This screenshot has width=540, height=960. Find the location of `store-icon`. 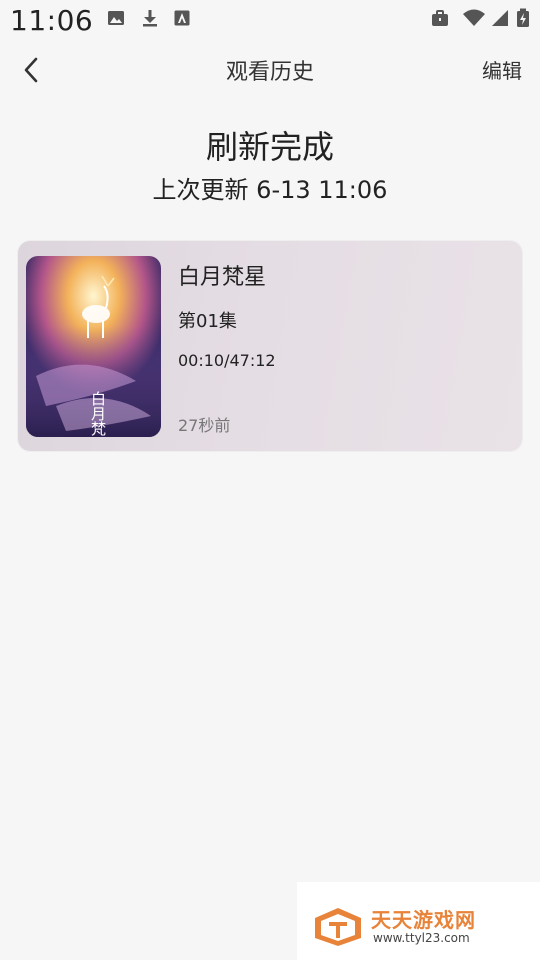

store-icon is located at coordinates (182, 18).